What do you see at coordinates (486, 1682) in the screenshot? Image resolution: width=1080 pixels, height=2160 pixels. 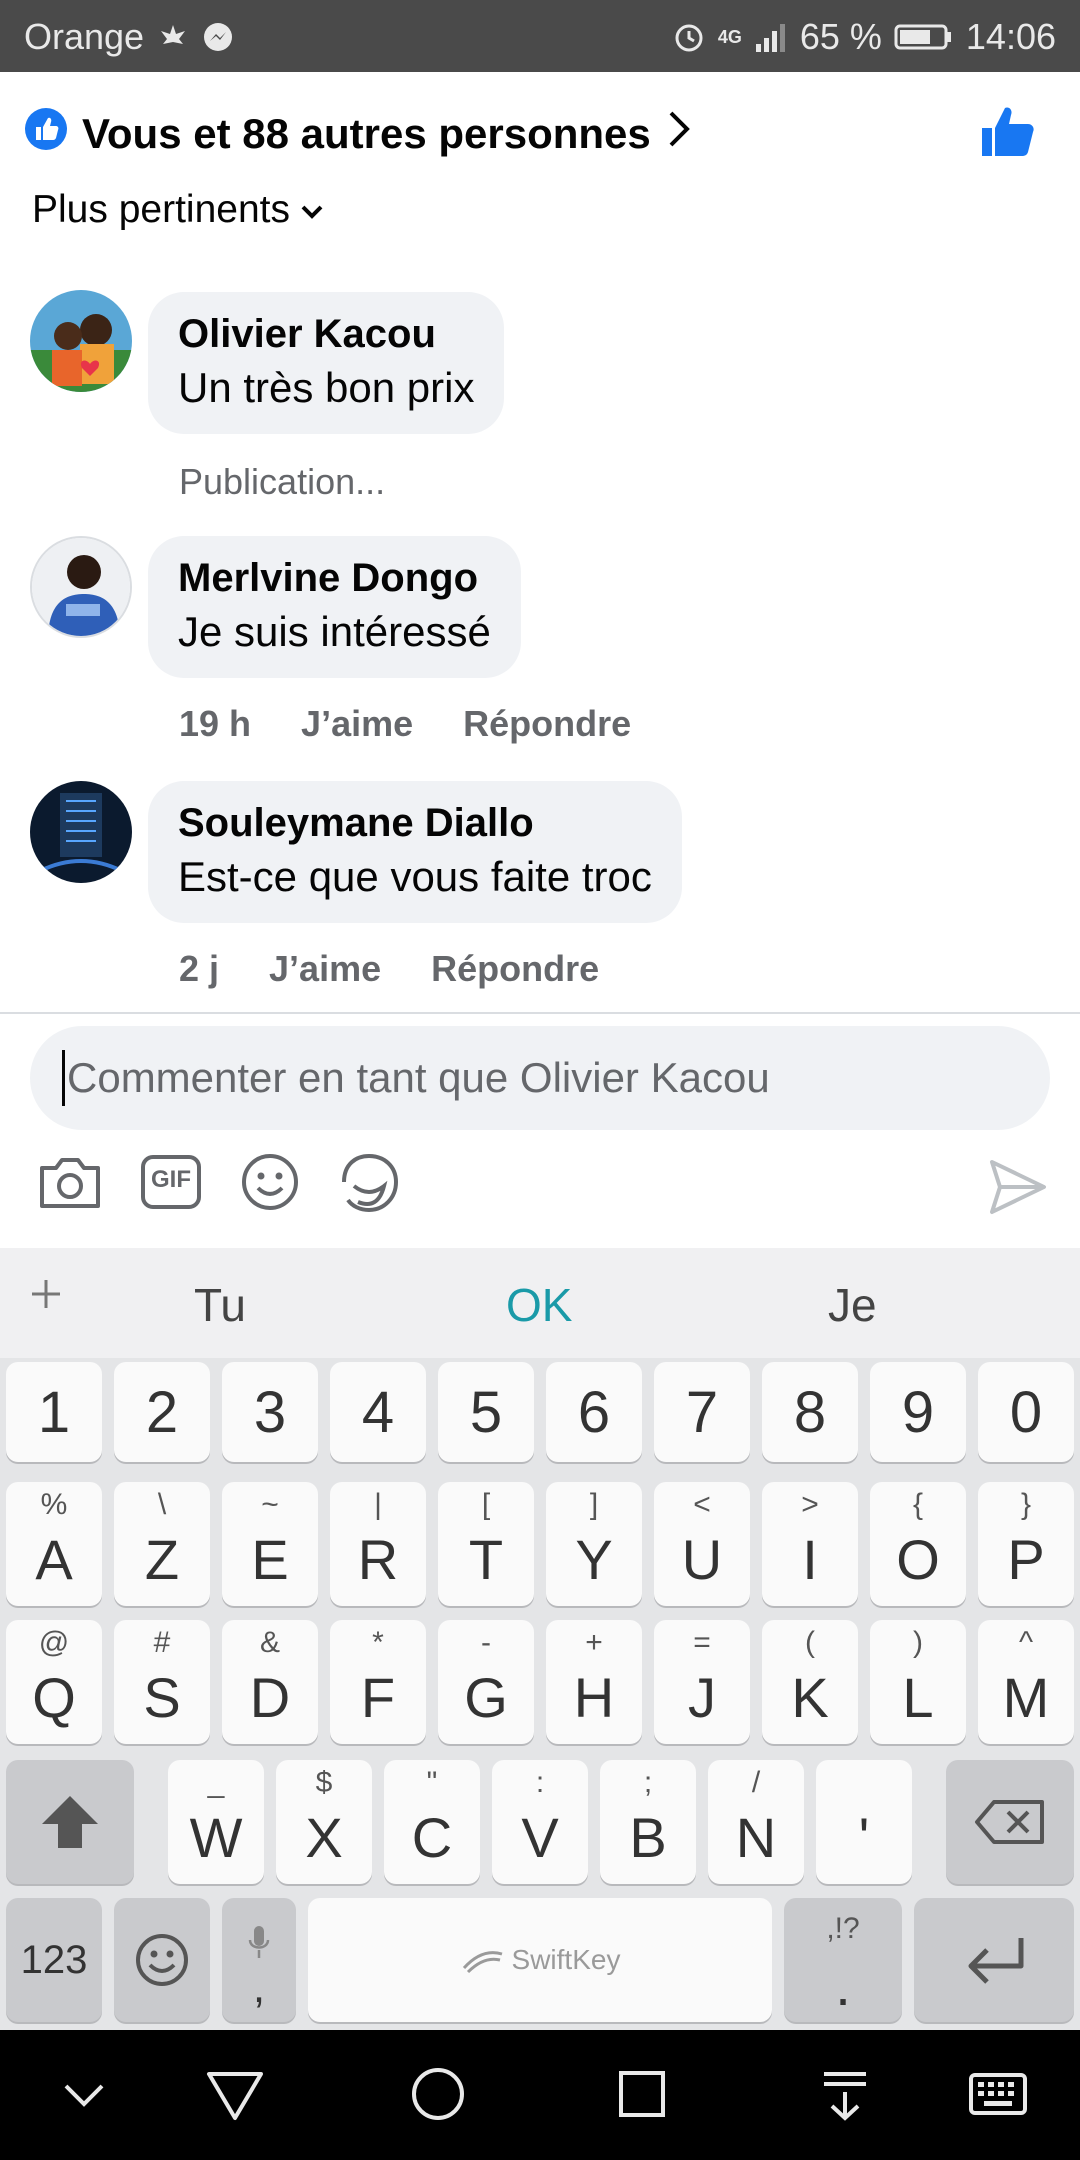 I see `key-g: -G` at bounding box center [486, 1682].